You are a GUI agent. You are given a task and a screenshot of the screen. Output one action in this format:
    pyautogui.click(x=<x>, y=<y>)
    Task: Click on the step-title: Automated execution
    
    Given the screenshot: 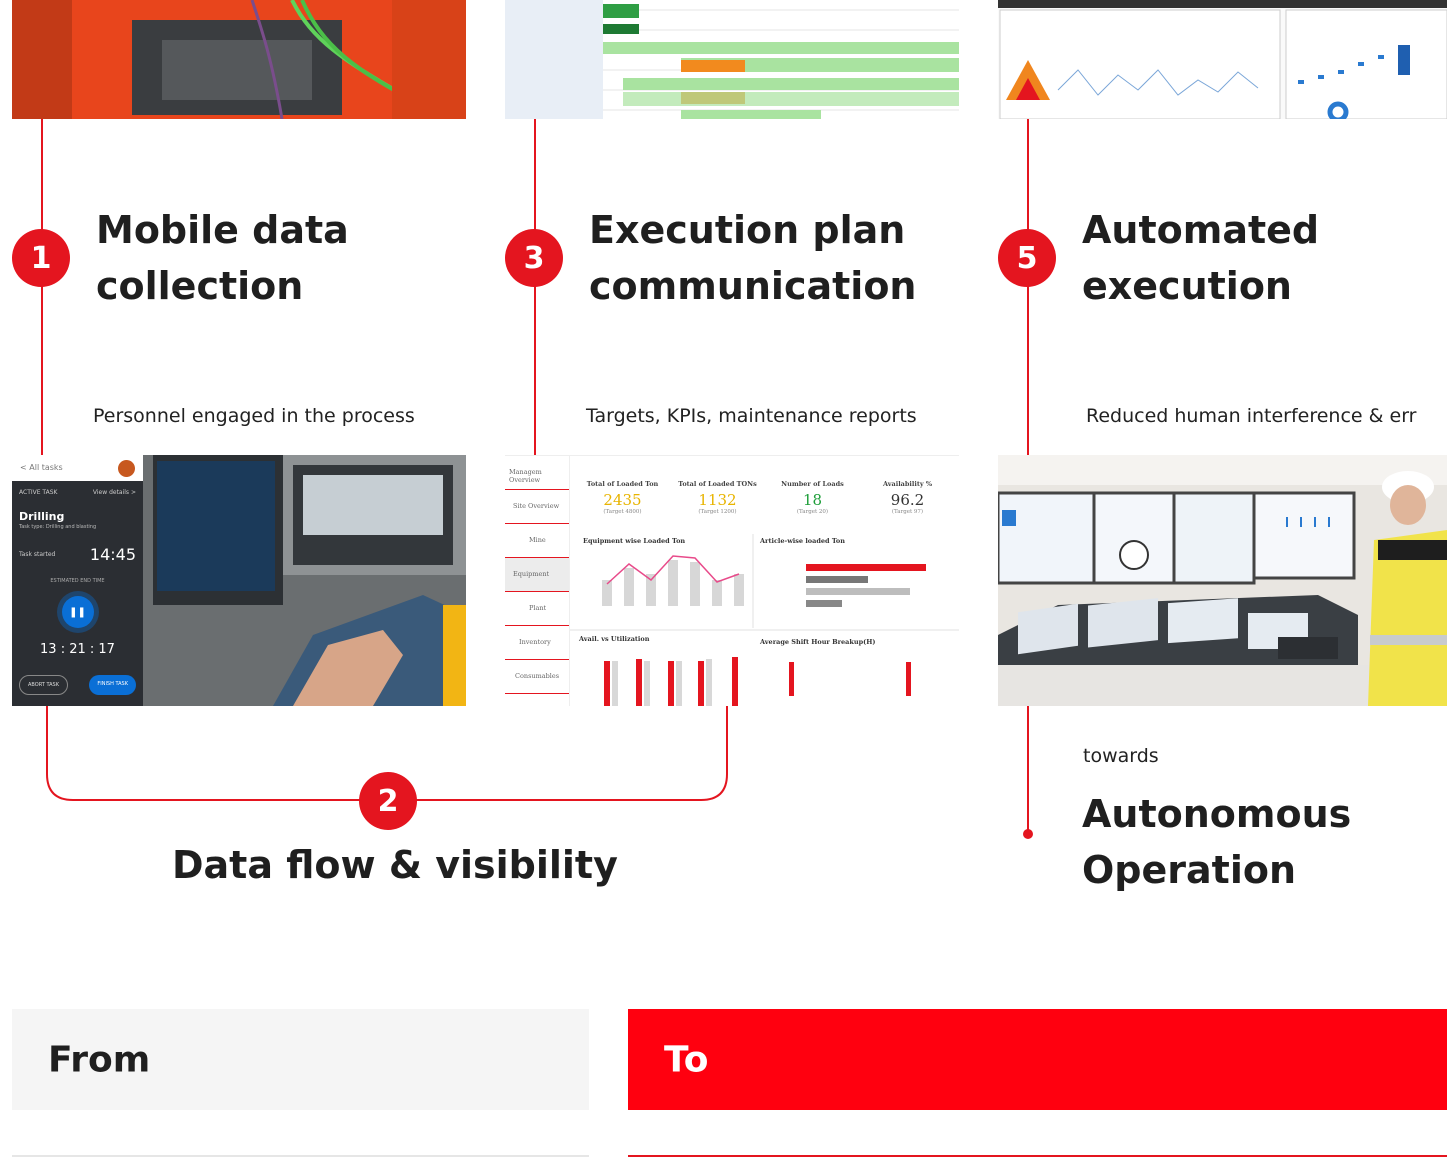 What is the action you would take?
    pyautogui.click(x=1200, y=258)
    